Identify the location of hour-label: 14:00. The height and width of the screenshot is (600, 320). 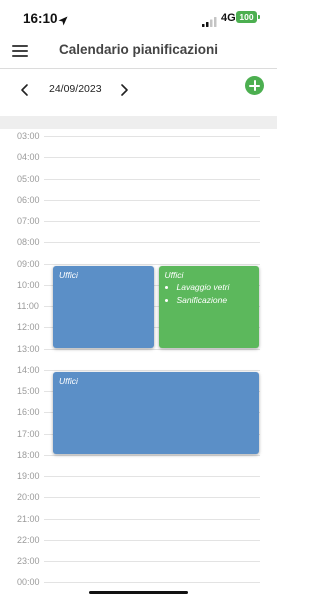
(28, 369).